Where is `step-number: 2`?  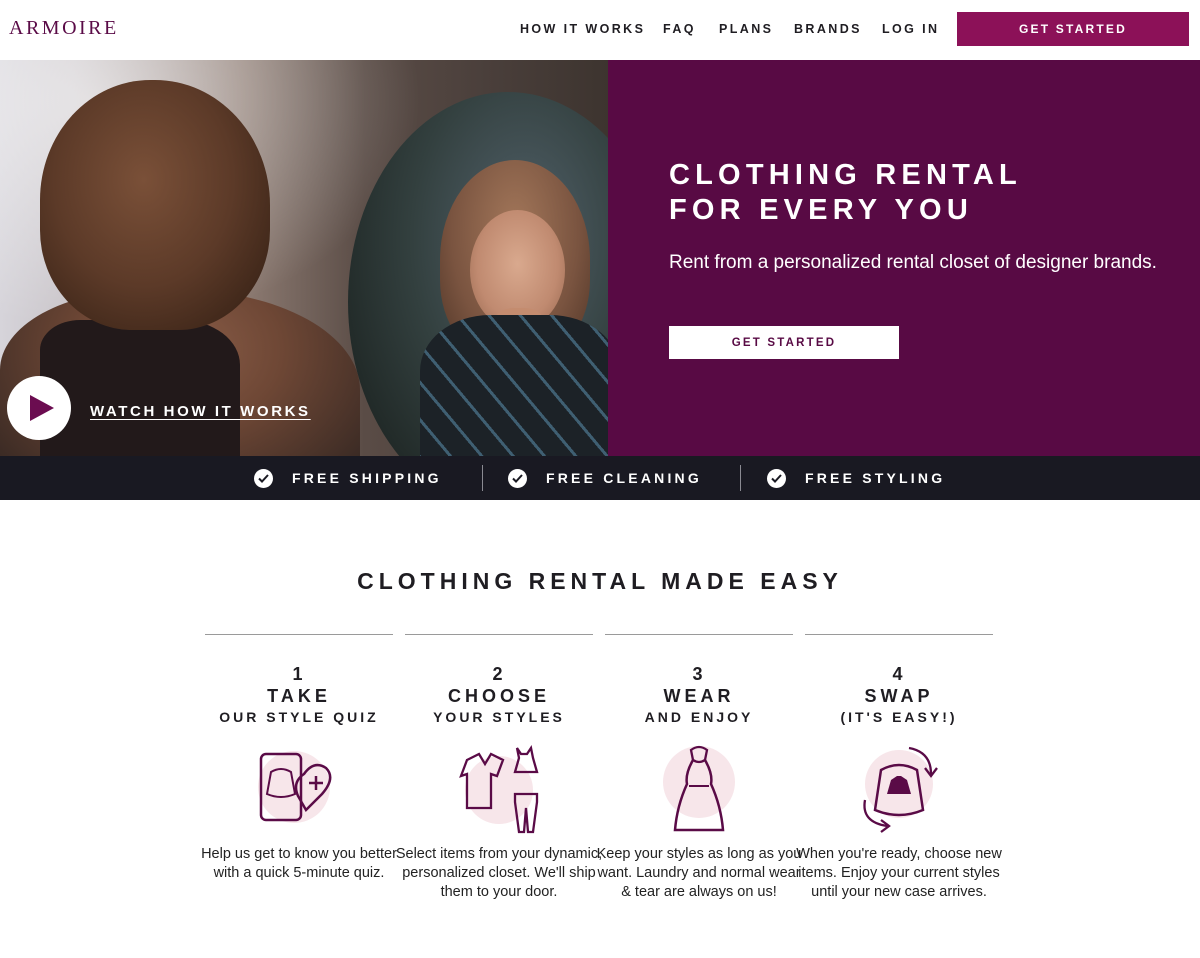 step-number: 2 is located at coordinates (499, 674).